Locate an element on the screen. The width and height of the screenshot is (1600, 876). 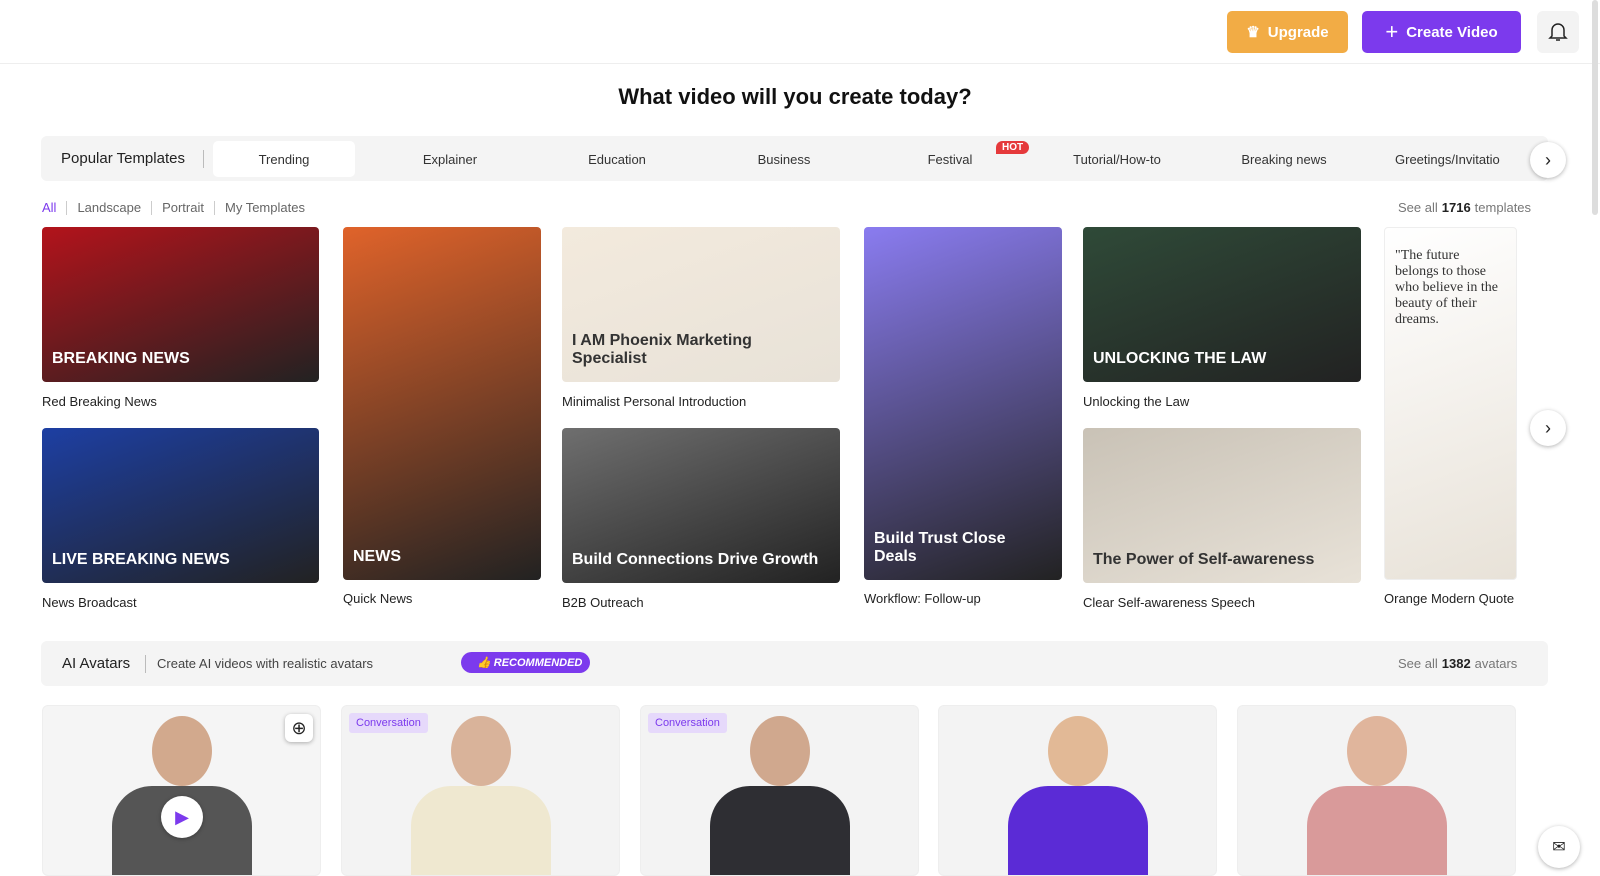
play-button: ▶ is located at coordinates (182, 817).